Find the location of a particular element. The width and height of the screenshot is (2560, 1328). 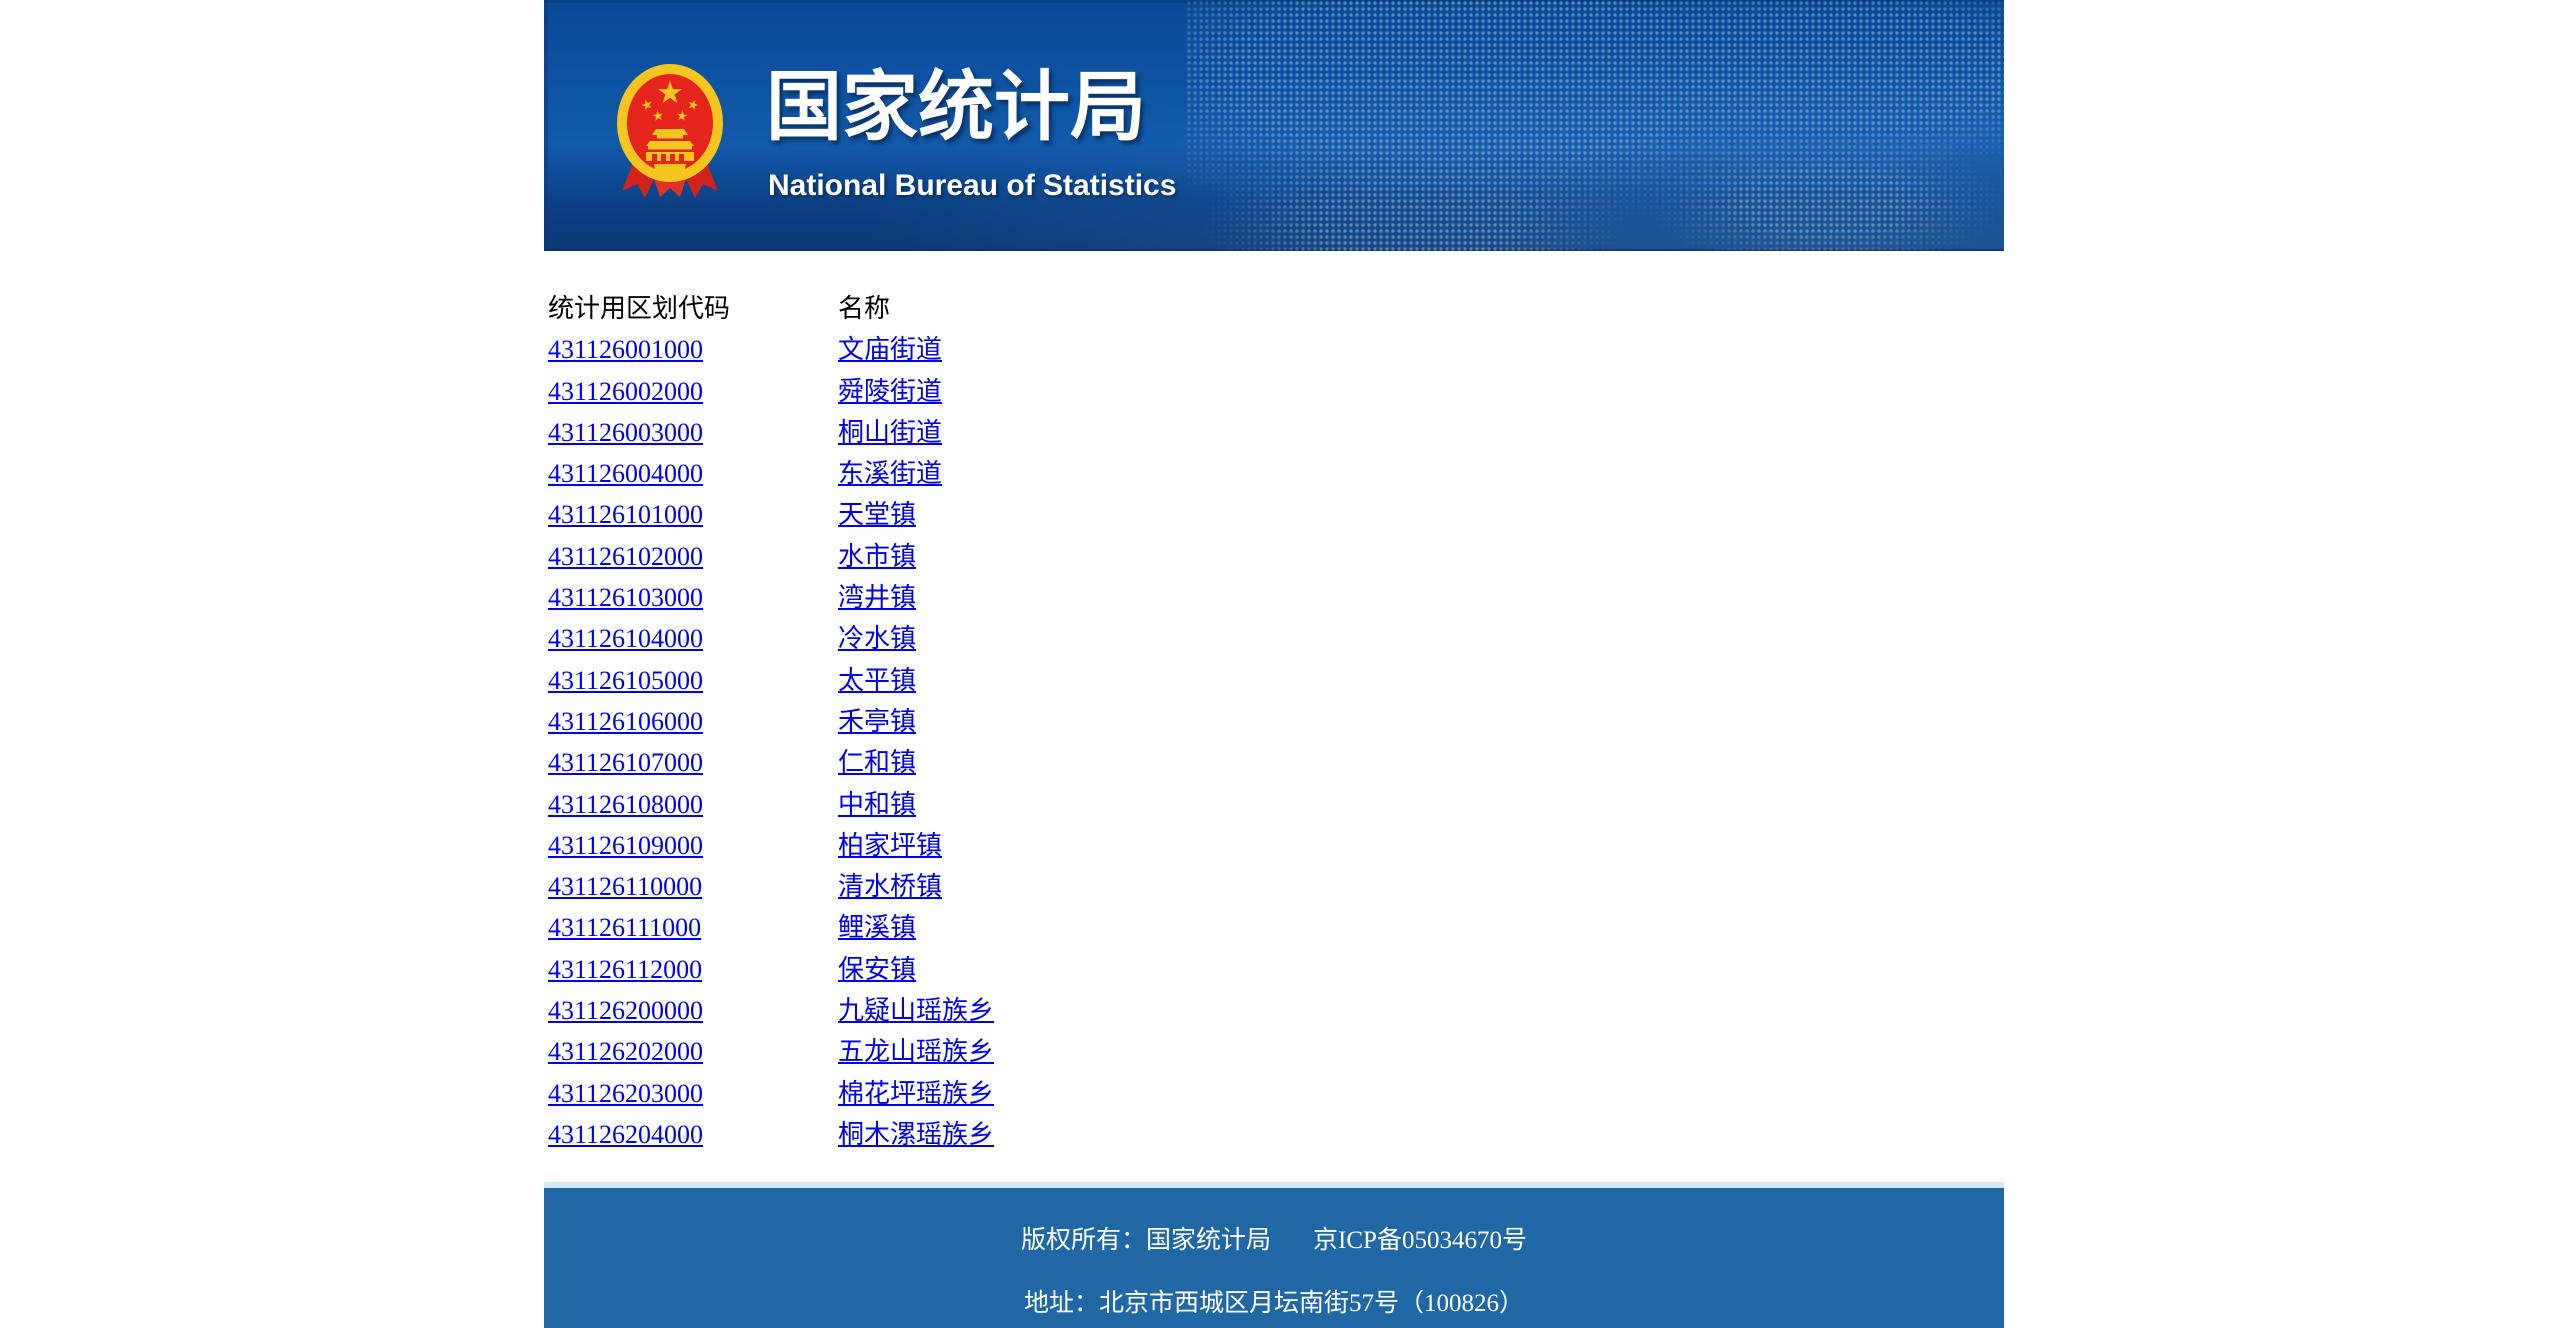

code-link: 431126105000 is located at coordinates (625, 680).